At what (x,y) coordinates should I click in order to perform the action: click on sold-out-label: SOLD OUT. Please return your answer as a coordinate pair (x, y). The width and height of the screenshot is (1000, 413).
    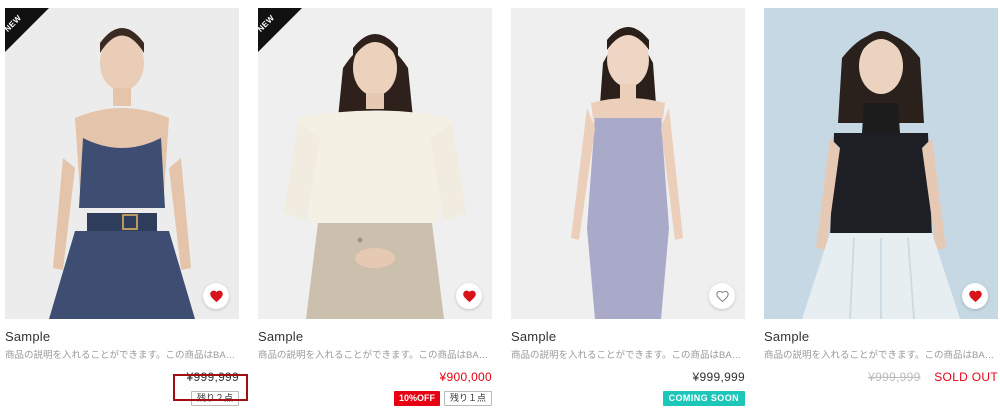
    Looking at the image, I should click on (966, 377).